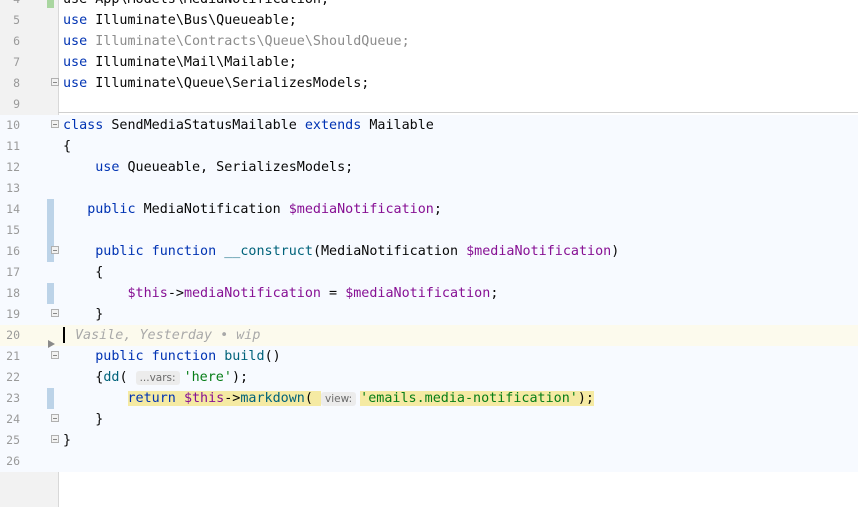  I want to click on line-code: use Illuminate\Bus\Queueable;, so click(180, 20).